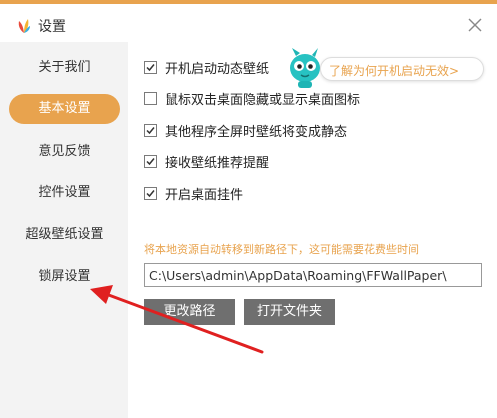 This screenshot has height=418, width=497. What do you see at coordinates (217, 163) in the screenshot?
I see `option-label: 接收壁纸推荐提醒` at bounding box center [217, 163].